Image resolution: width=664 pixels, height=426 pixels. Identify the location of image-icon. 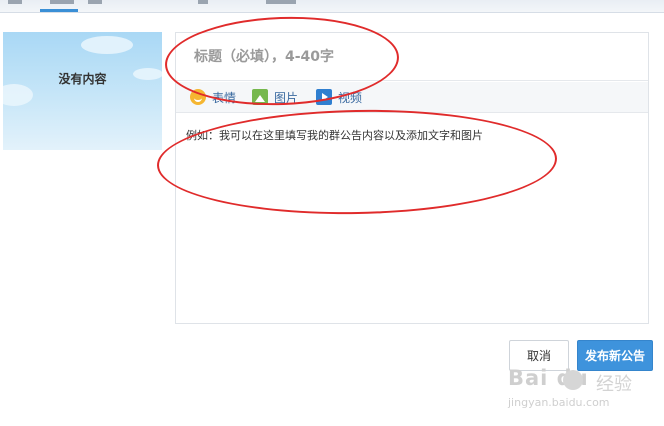
(260, 97).